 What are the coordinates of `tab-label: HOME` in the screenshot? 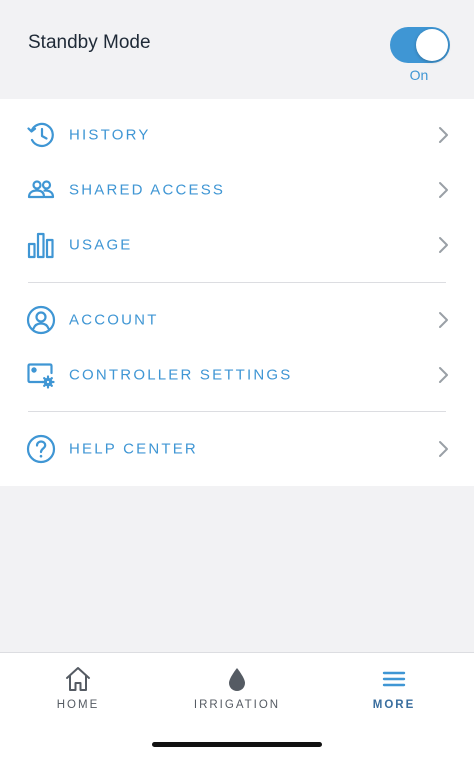 It's located at (78, 705).